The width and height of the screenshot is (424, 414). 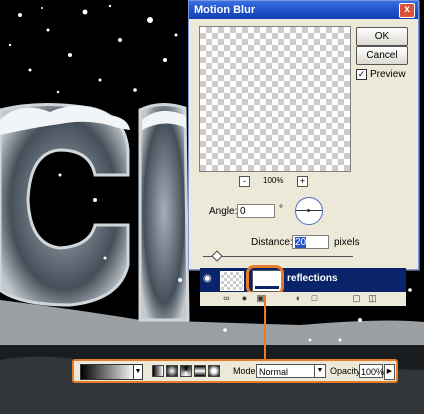 What do you see at coordinates (303, 10) in the screenshot?
I see `dialog-titlebar: Motion Blur x` at bounding box center [303, 10].